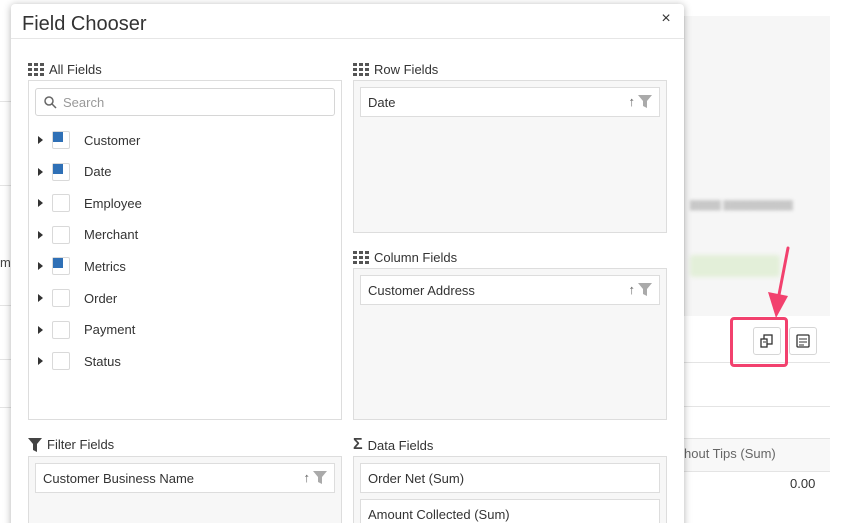 This screenshot has width=843, height=523. I want to click on row-fields-header: Row Fields, so click(395, 69).